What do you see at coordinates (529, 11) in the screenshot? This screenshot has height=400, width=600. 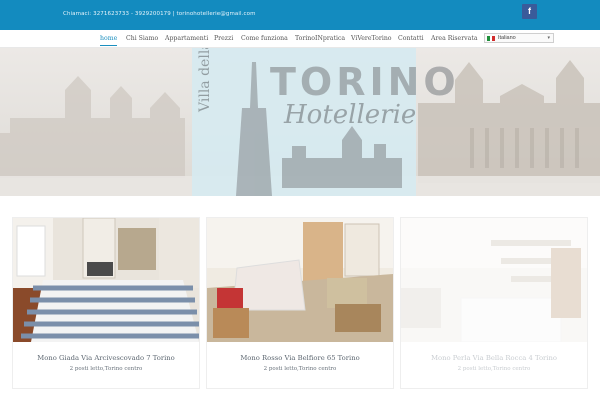 I see `facebook-icon: f` at bounding box center [529, 11].